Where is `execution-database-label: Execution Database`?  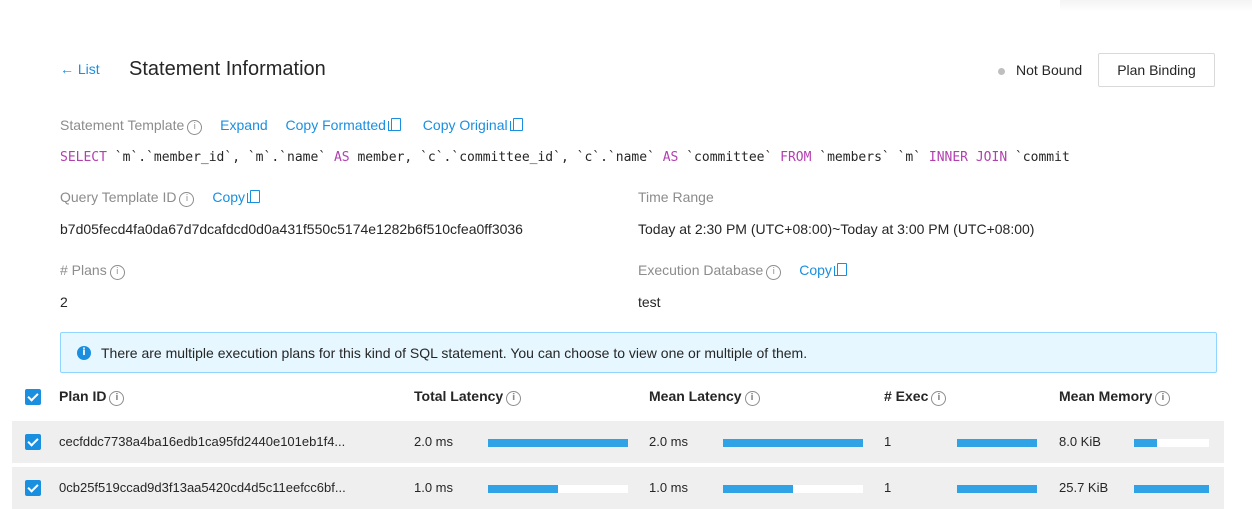 execution-database-label: Execution Database is located at coordinates (701, 270).